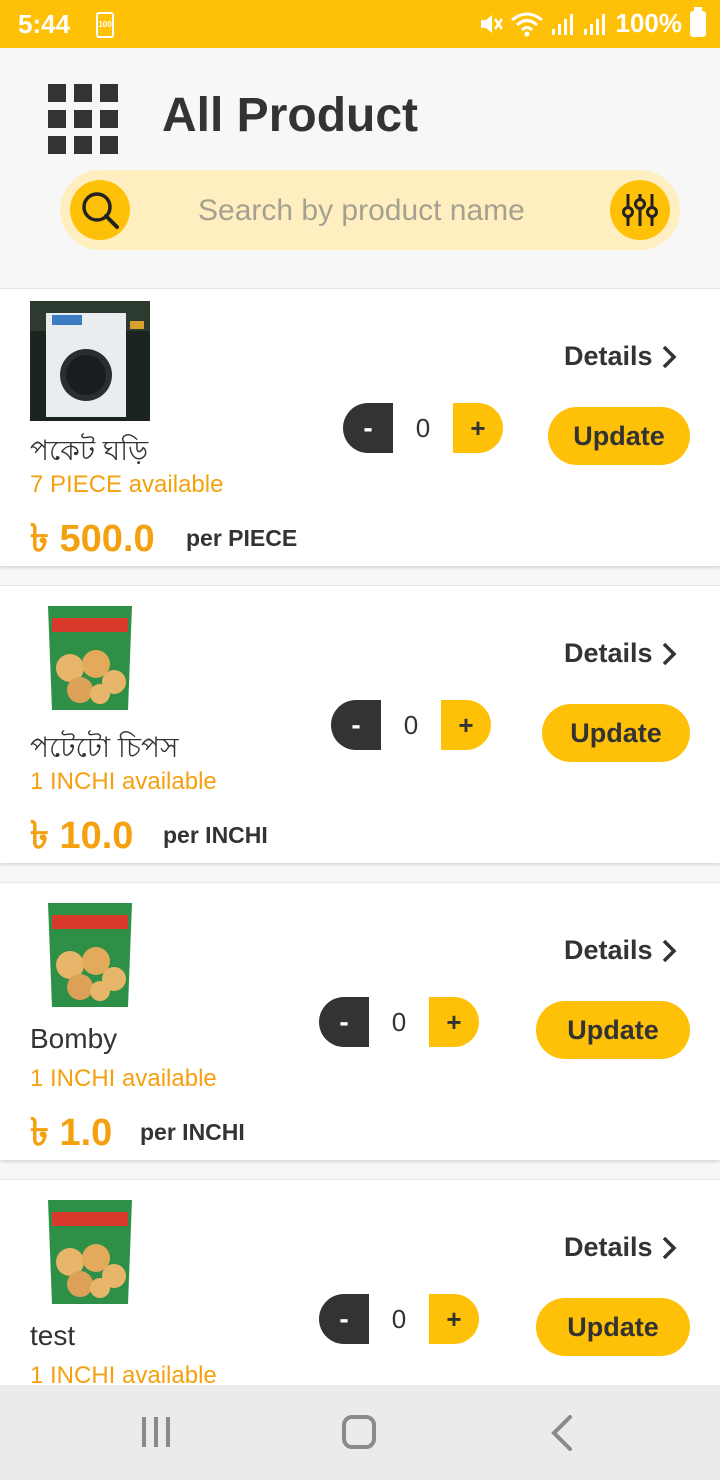 This screenshot has width=720, height=1480. I want to click on grid-menu-icon, so click(83, 119).